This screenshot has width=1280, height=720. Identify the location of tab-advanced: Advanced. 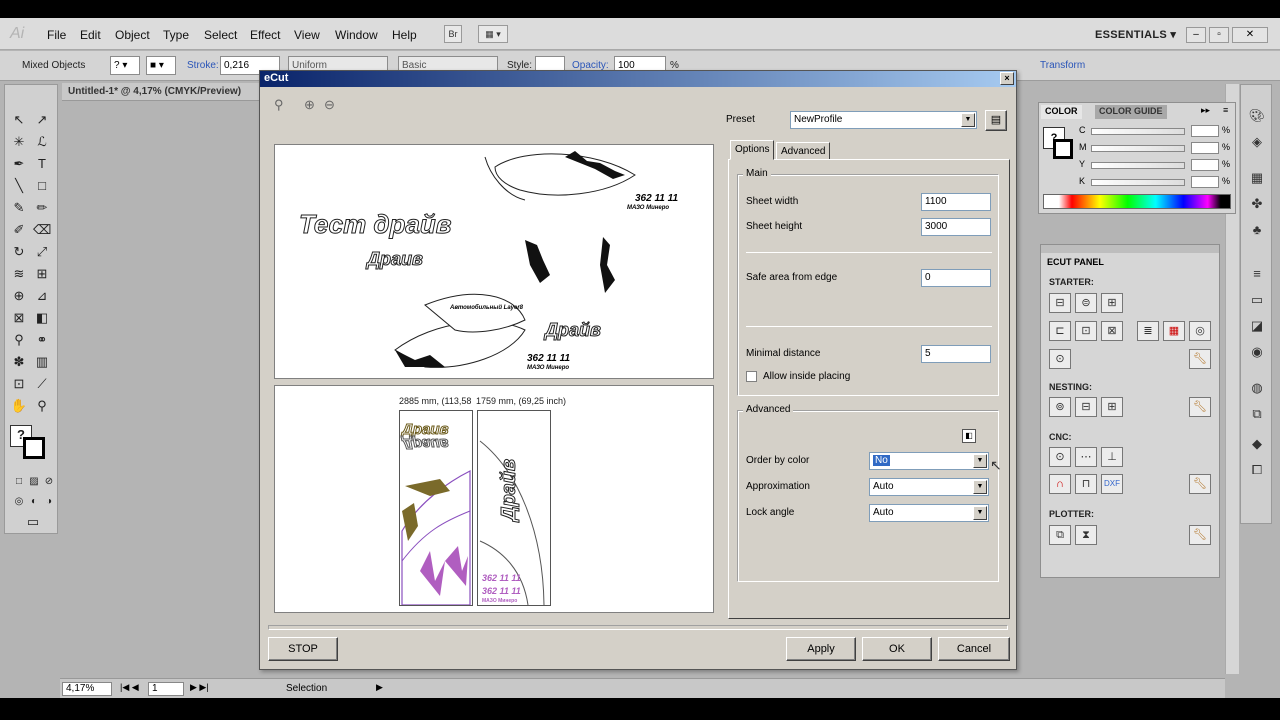
(803, 151).